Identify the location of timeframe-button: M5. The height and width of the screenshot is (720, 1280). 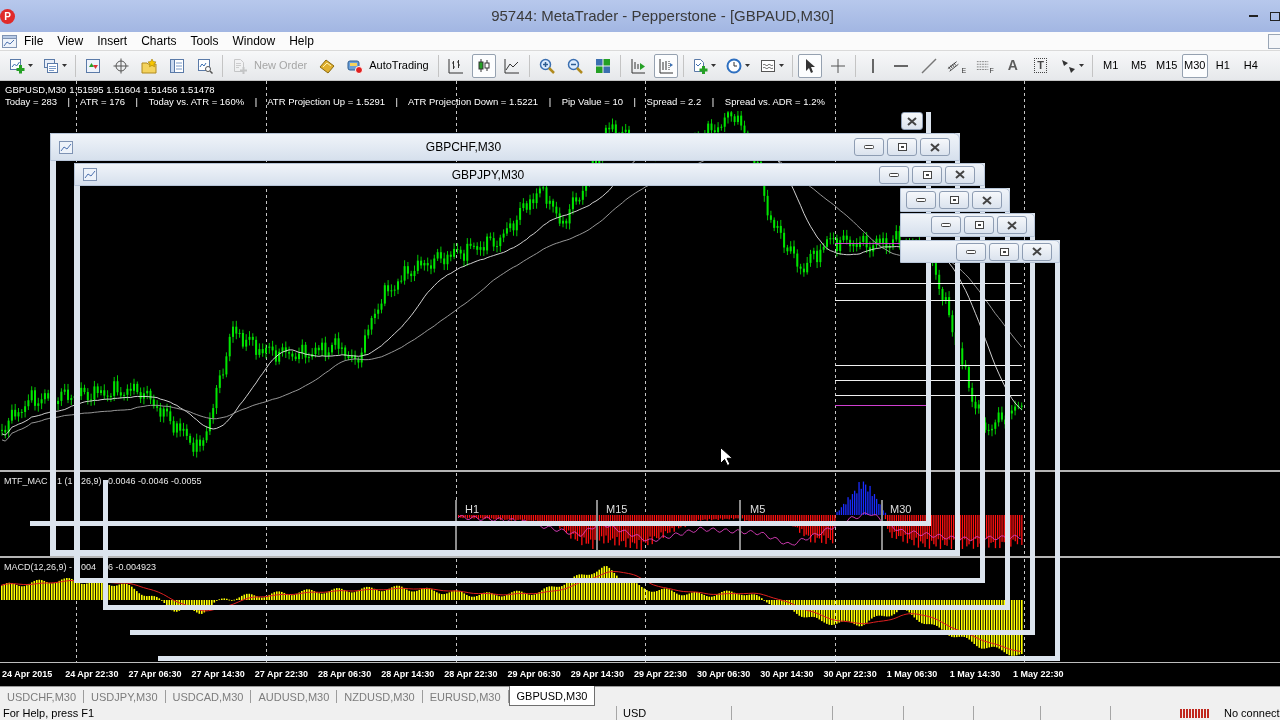
(1138, 65).